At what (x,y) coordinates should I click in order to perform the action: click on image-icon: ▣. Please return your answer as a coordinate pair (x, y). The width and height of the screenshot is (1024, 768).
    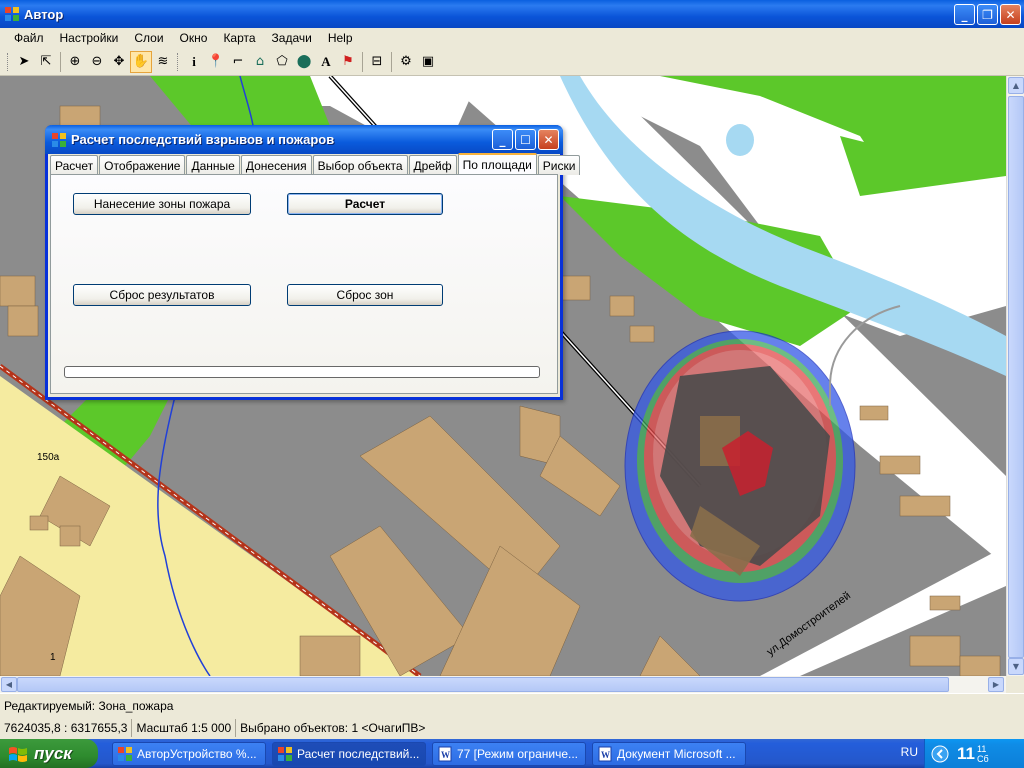
    Looking at the image, I should click on (428, 62).